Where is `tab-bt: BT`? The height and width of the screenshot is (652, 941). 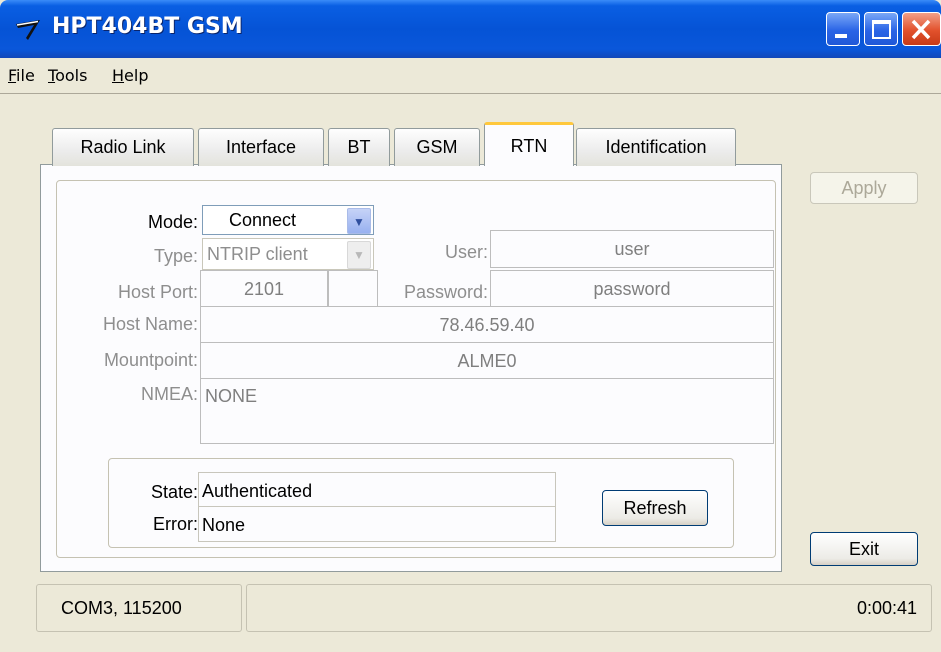
tab-bt: BT is located at coordinates (359, 147).